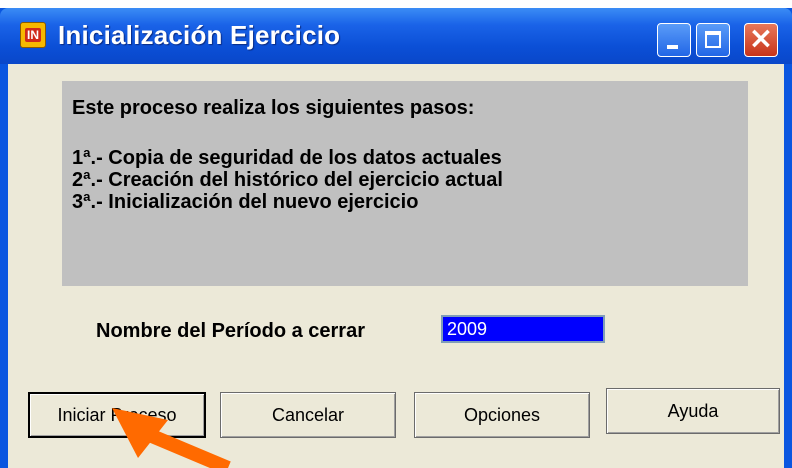 Image resolution: width=792 pixels, height=468 pixels. I want to click on close-button: ×, so click(761, 39).